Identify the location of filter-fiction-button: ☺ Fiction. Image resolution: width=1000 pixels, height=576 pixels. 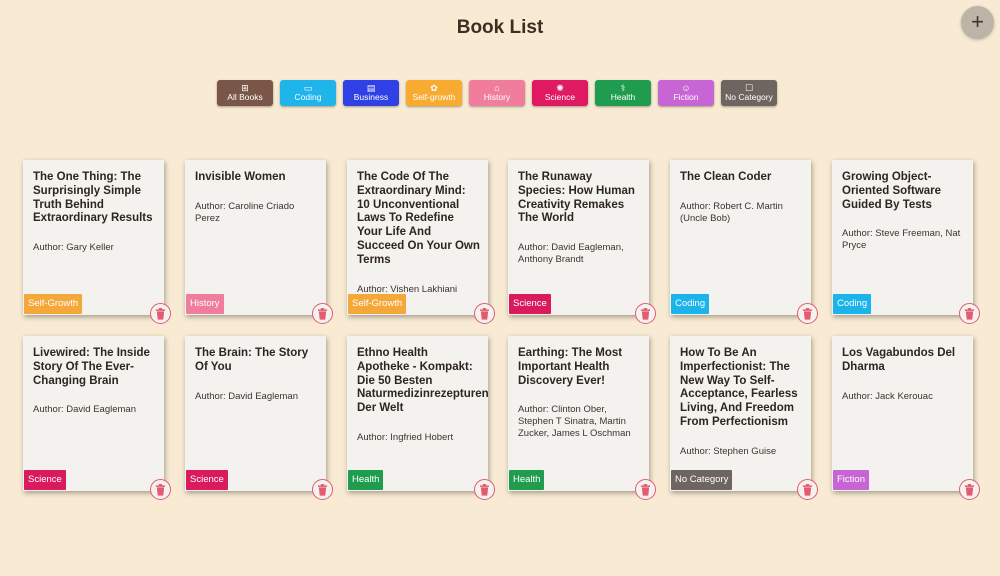
(686, 93).